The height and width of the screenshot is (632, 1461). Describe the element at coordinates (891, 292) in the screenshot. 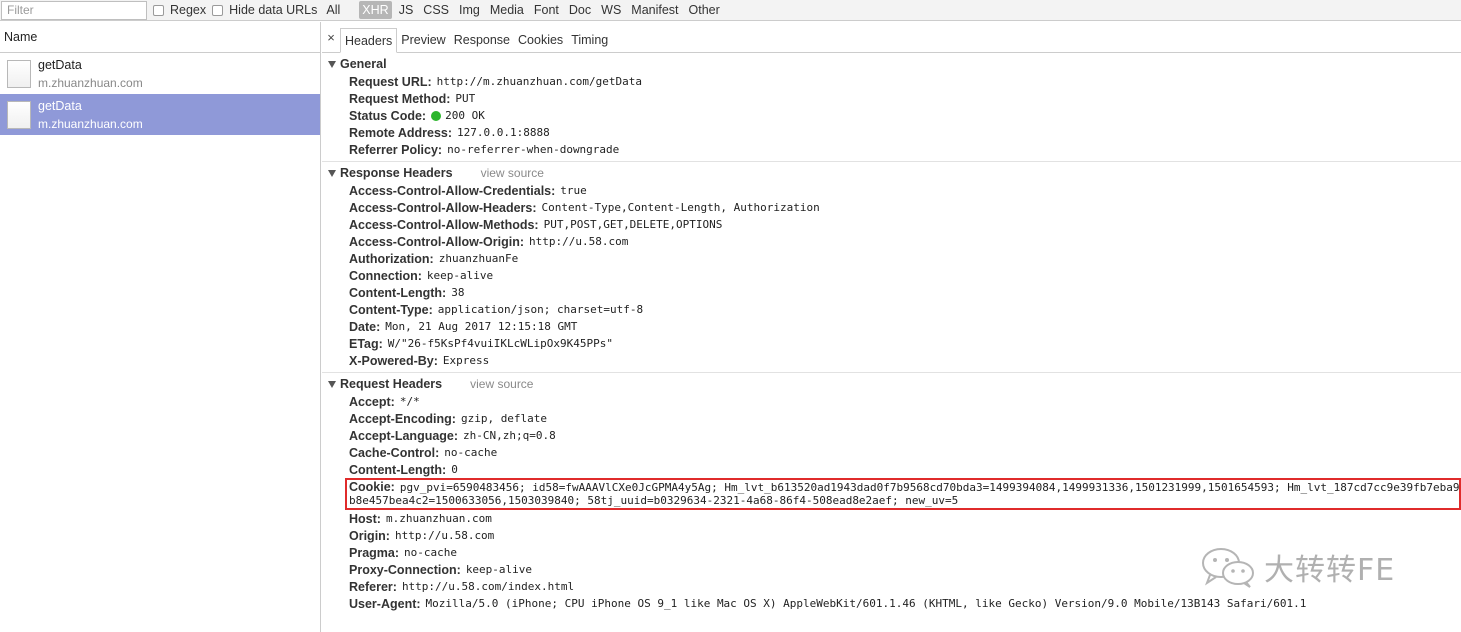

I see `header-row: Content-Length: 38` at that location.